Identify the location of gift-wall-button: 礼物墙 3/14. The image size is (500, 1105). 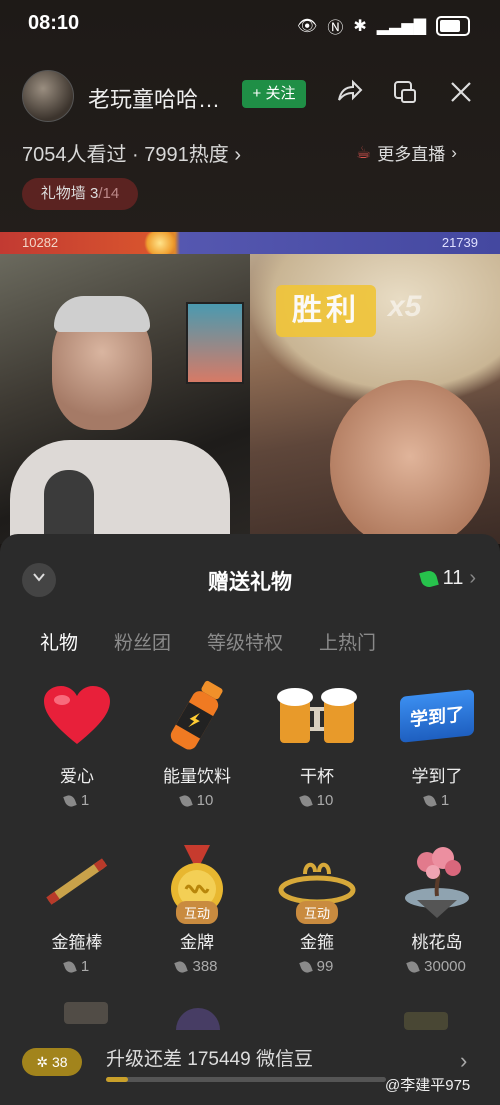
(80, 194).